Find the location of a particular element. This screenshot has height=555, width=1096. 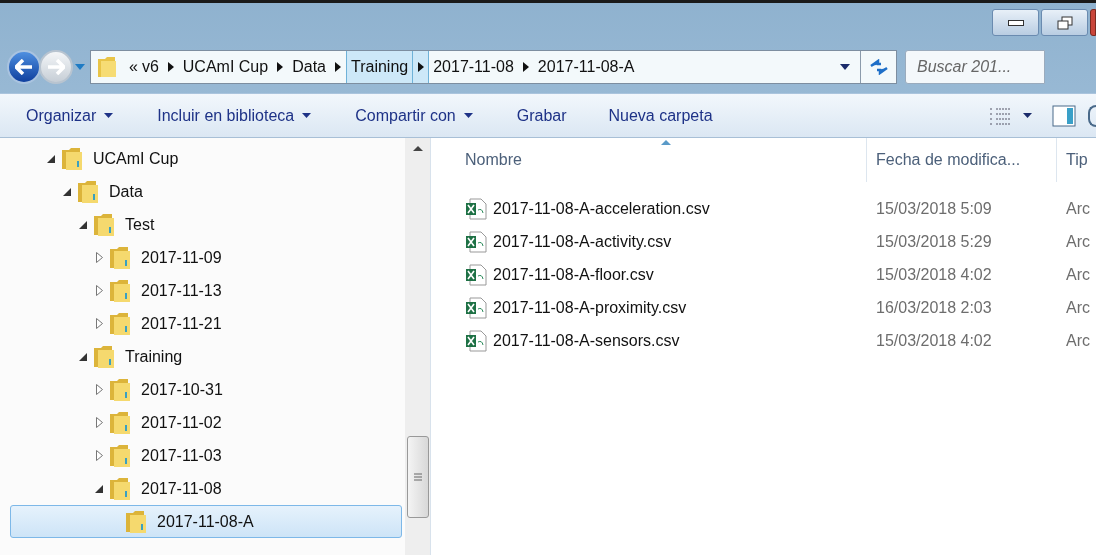

back-button is located at coordinates (24, 67).